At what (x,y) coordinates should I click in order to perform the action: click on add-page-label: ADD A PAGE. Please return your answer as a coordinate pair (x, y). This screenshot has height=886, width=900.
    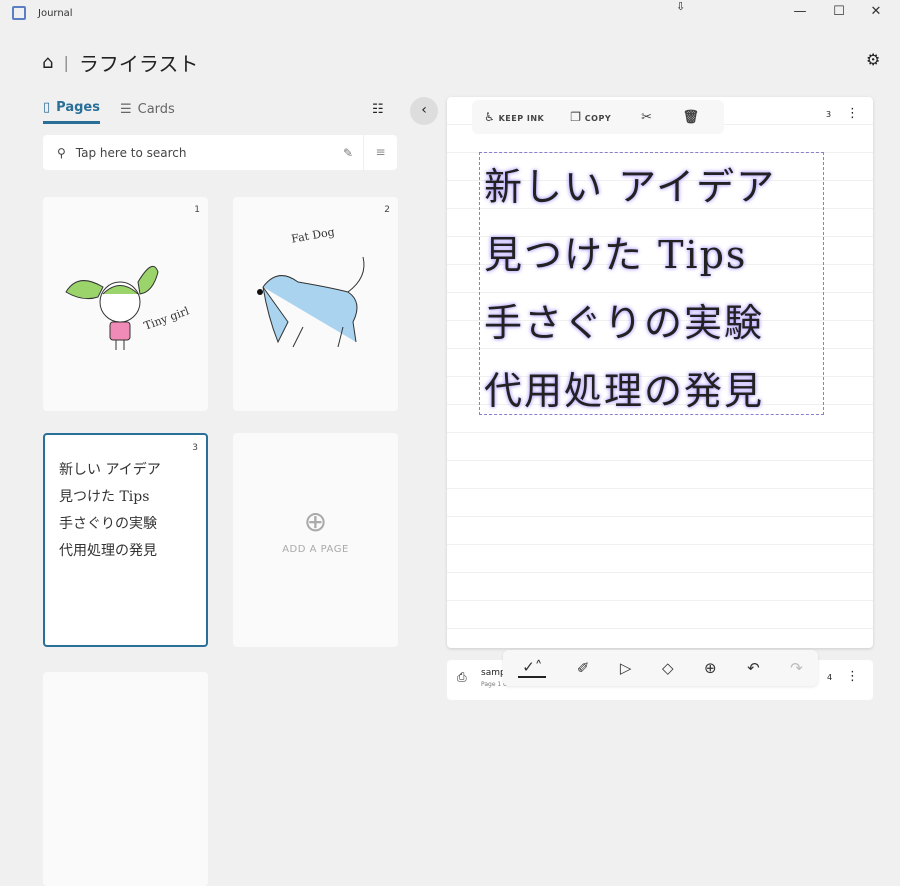
    Looking at the image, I should click on (315, 549).